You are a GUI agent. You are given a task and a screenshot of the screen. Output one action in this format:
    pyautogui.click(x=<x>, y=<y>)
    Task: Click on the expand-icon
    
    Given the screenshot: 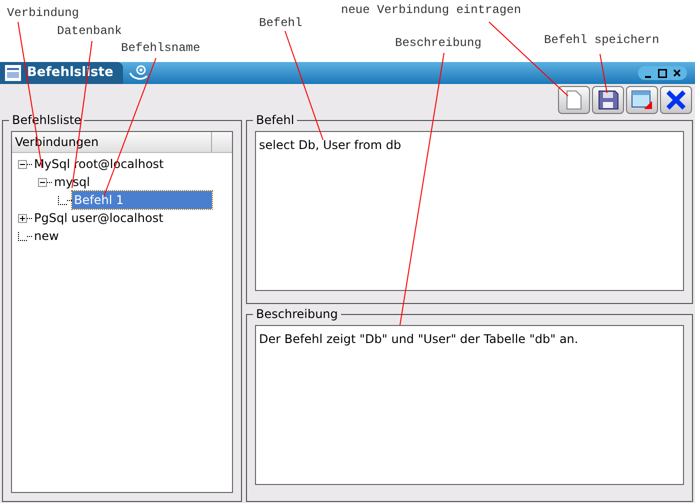 What is the action you would take?
    pyautogui.click(x=22, y=218)
    